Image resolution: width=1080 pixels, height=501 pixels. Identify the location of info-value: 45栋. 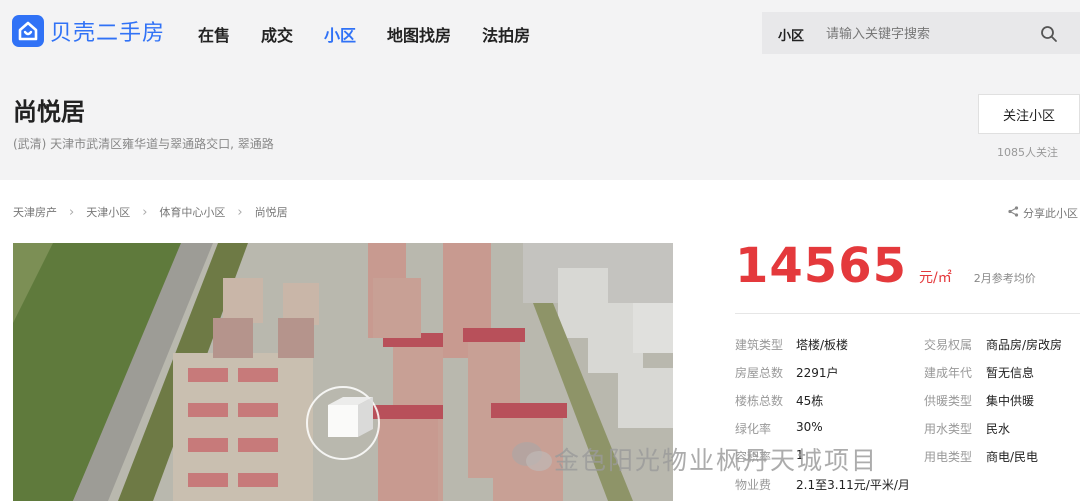
(810, 401).